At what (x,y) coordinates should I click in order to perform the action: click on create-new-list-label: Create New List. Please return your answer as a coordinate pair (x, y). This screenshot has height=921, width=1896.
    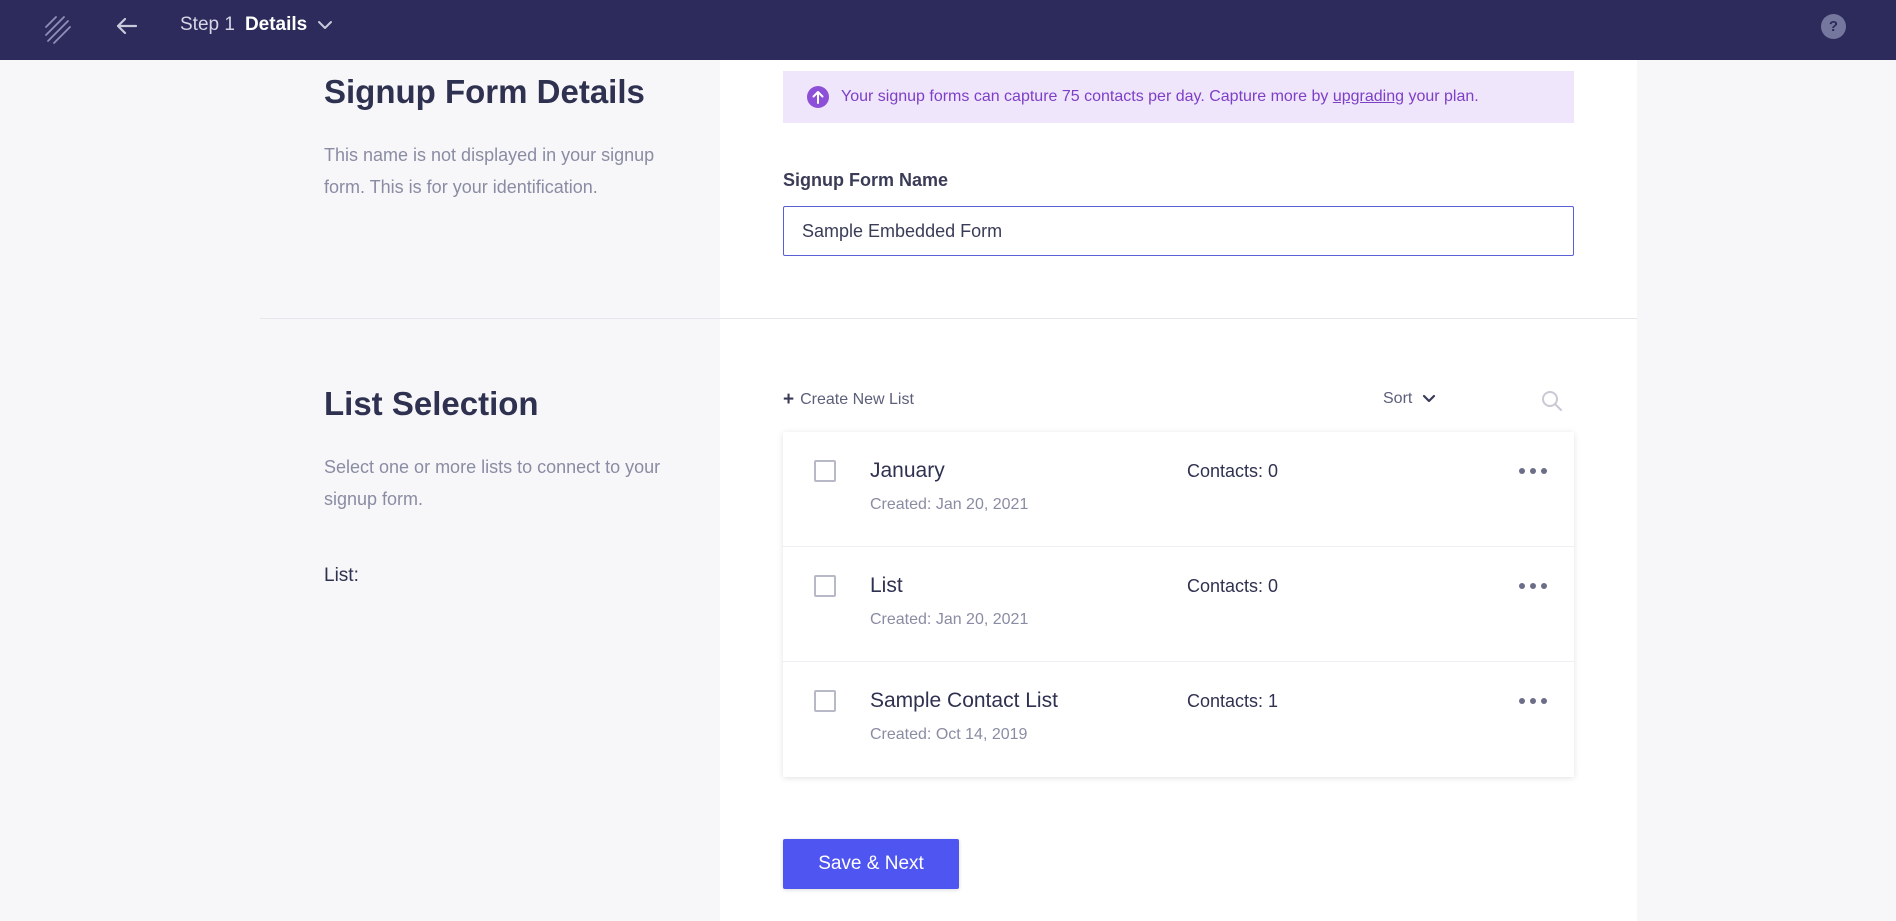
    Looking at the image, I should click on (857, 399).